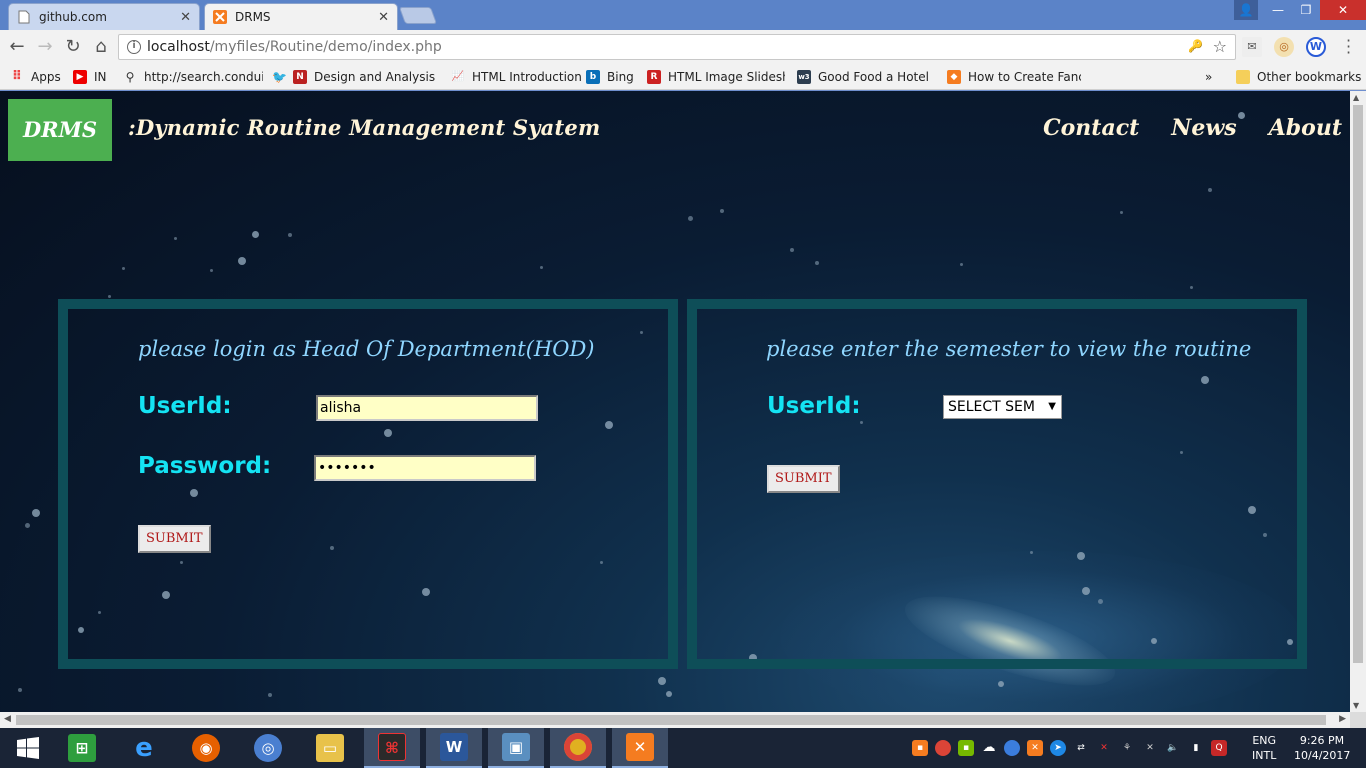  I want to click on bookmark-fancy: ◆ How to Create Fancy, so click(1014, 77).